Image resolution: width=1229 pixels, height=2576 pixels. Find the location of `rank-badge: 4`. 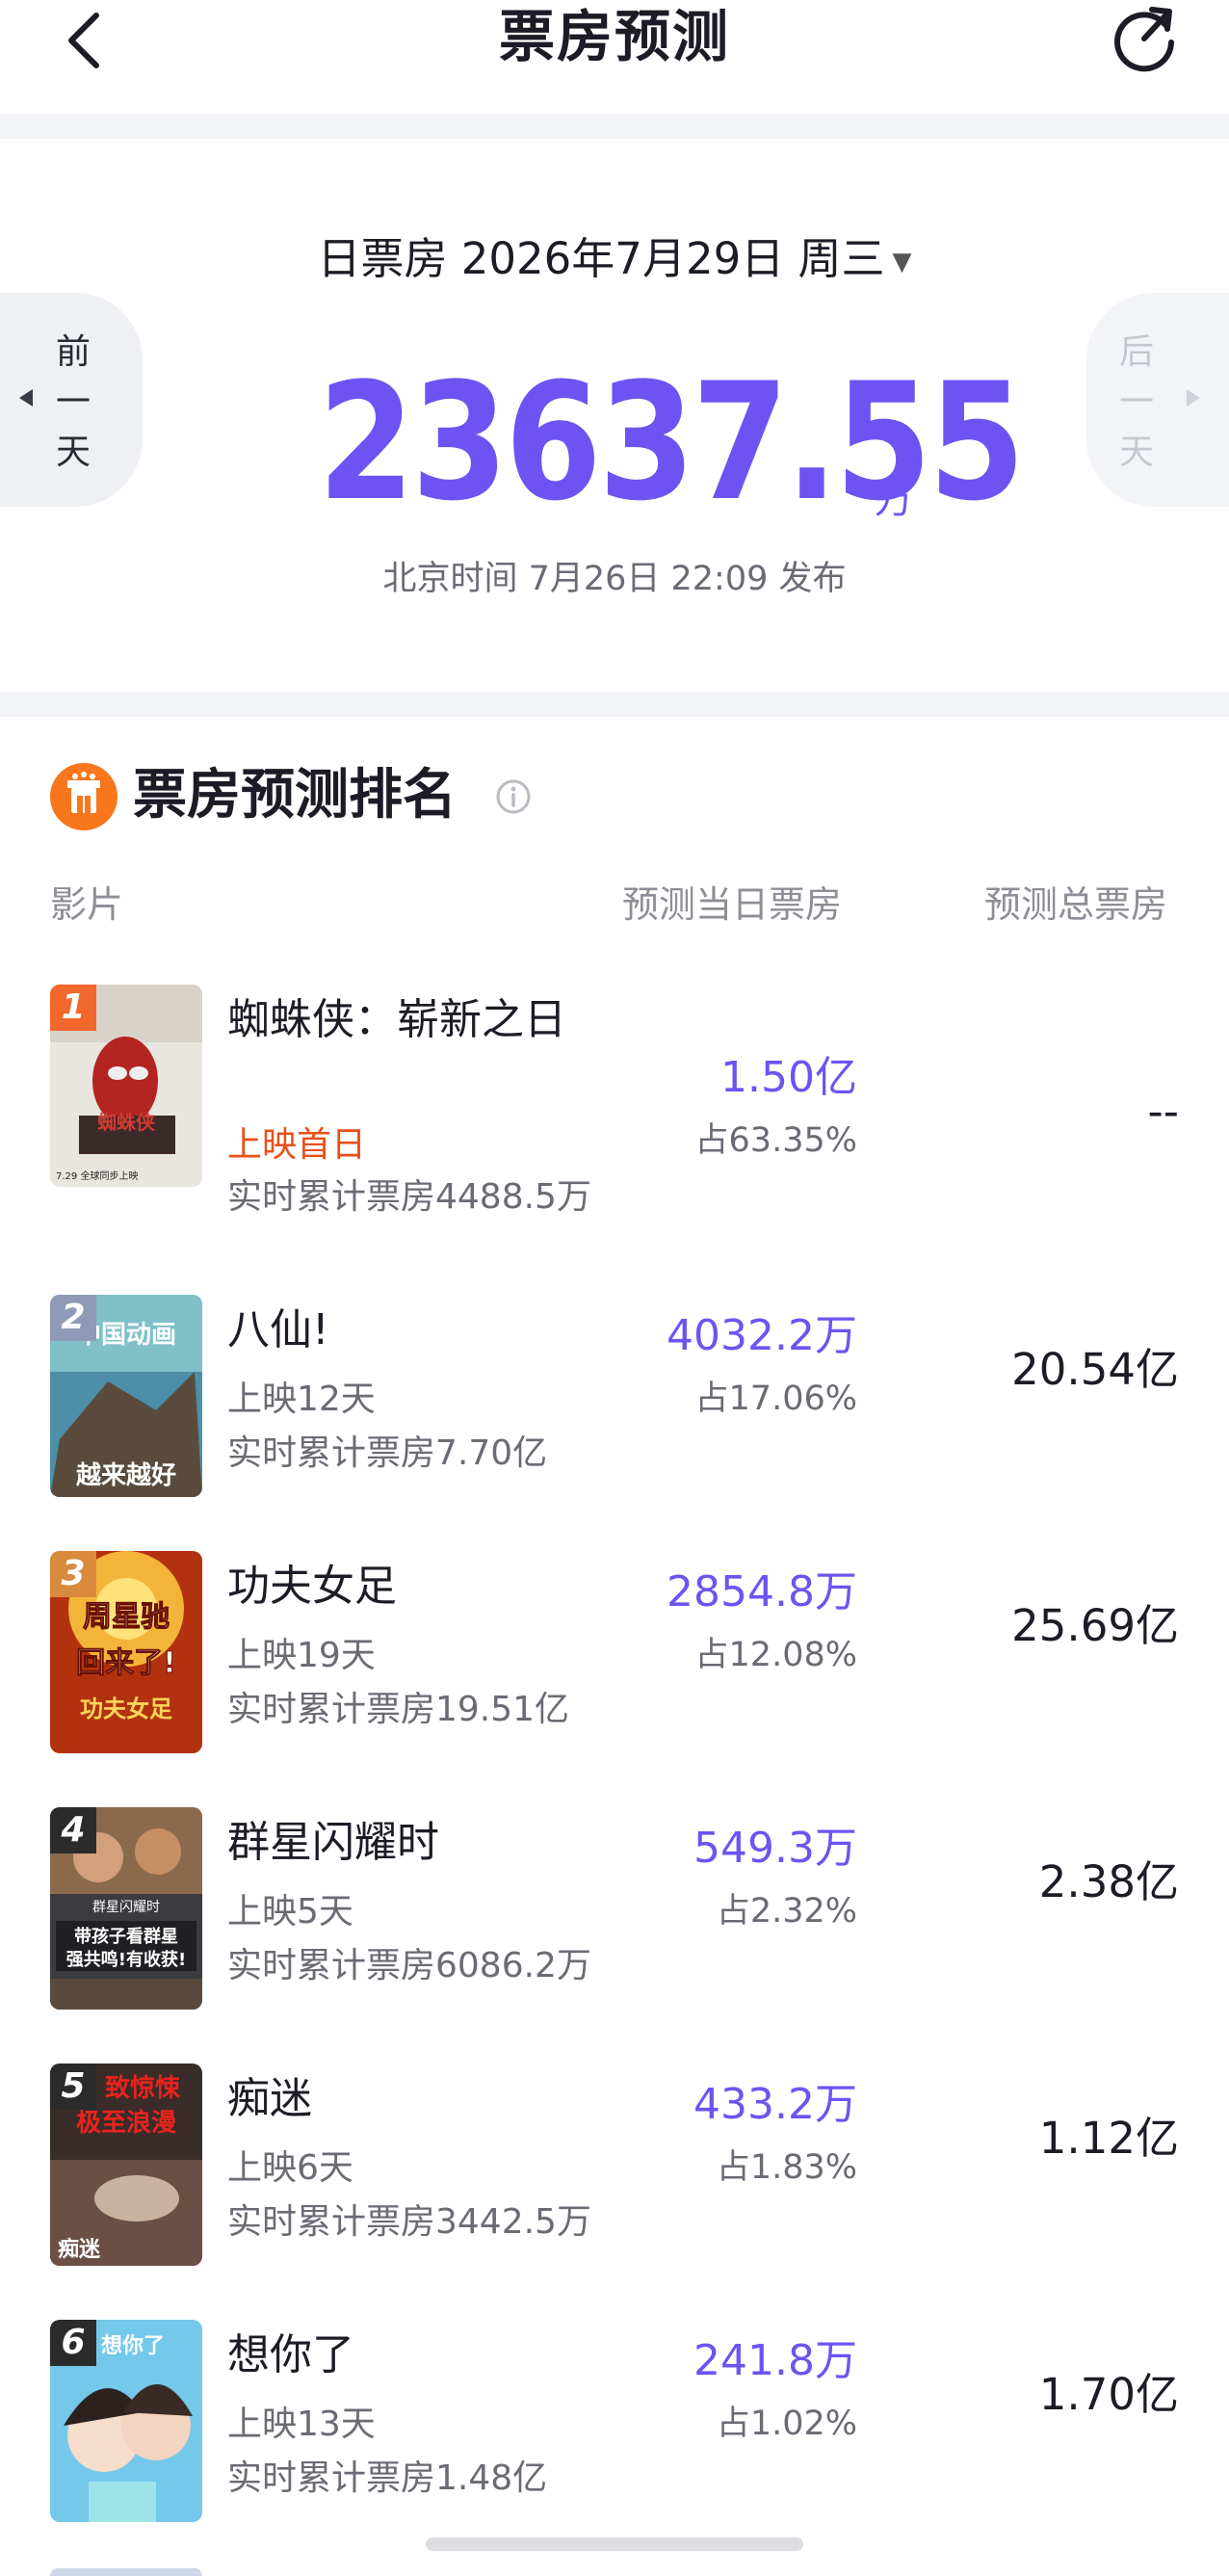

rank-badge: 4 is located at coordinates (73, 1830).